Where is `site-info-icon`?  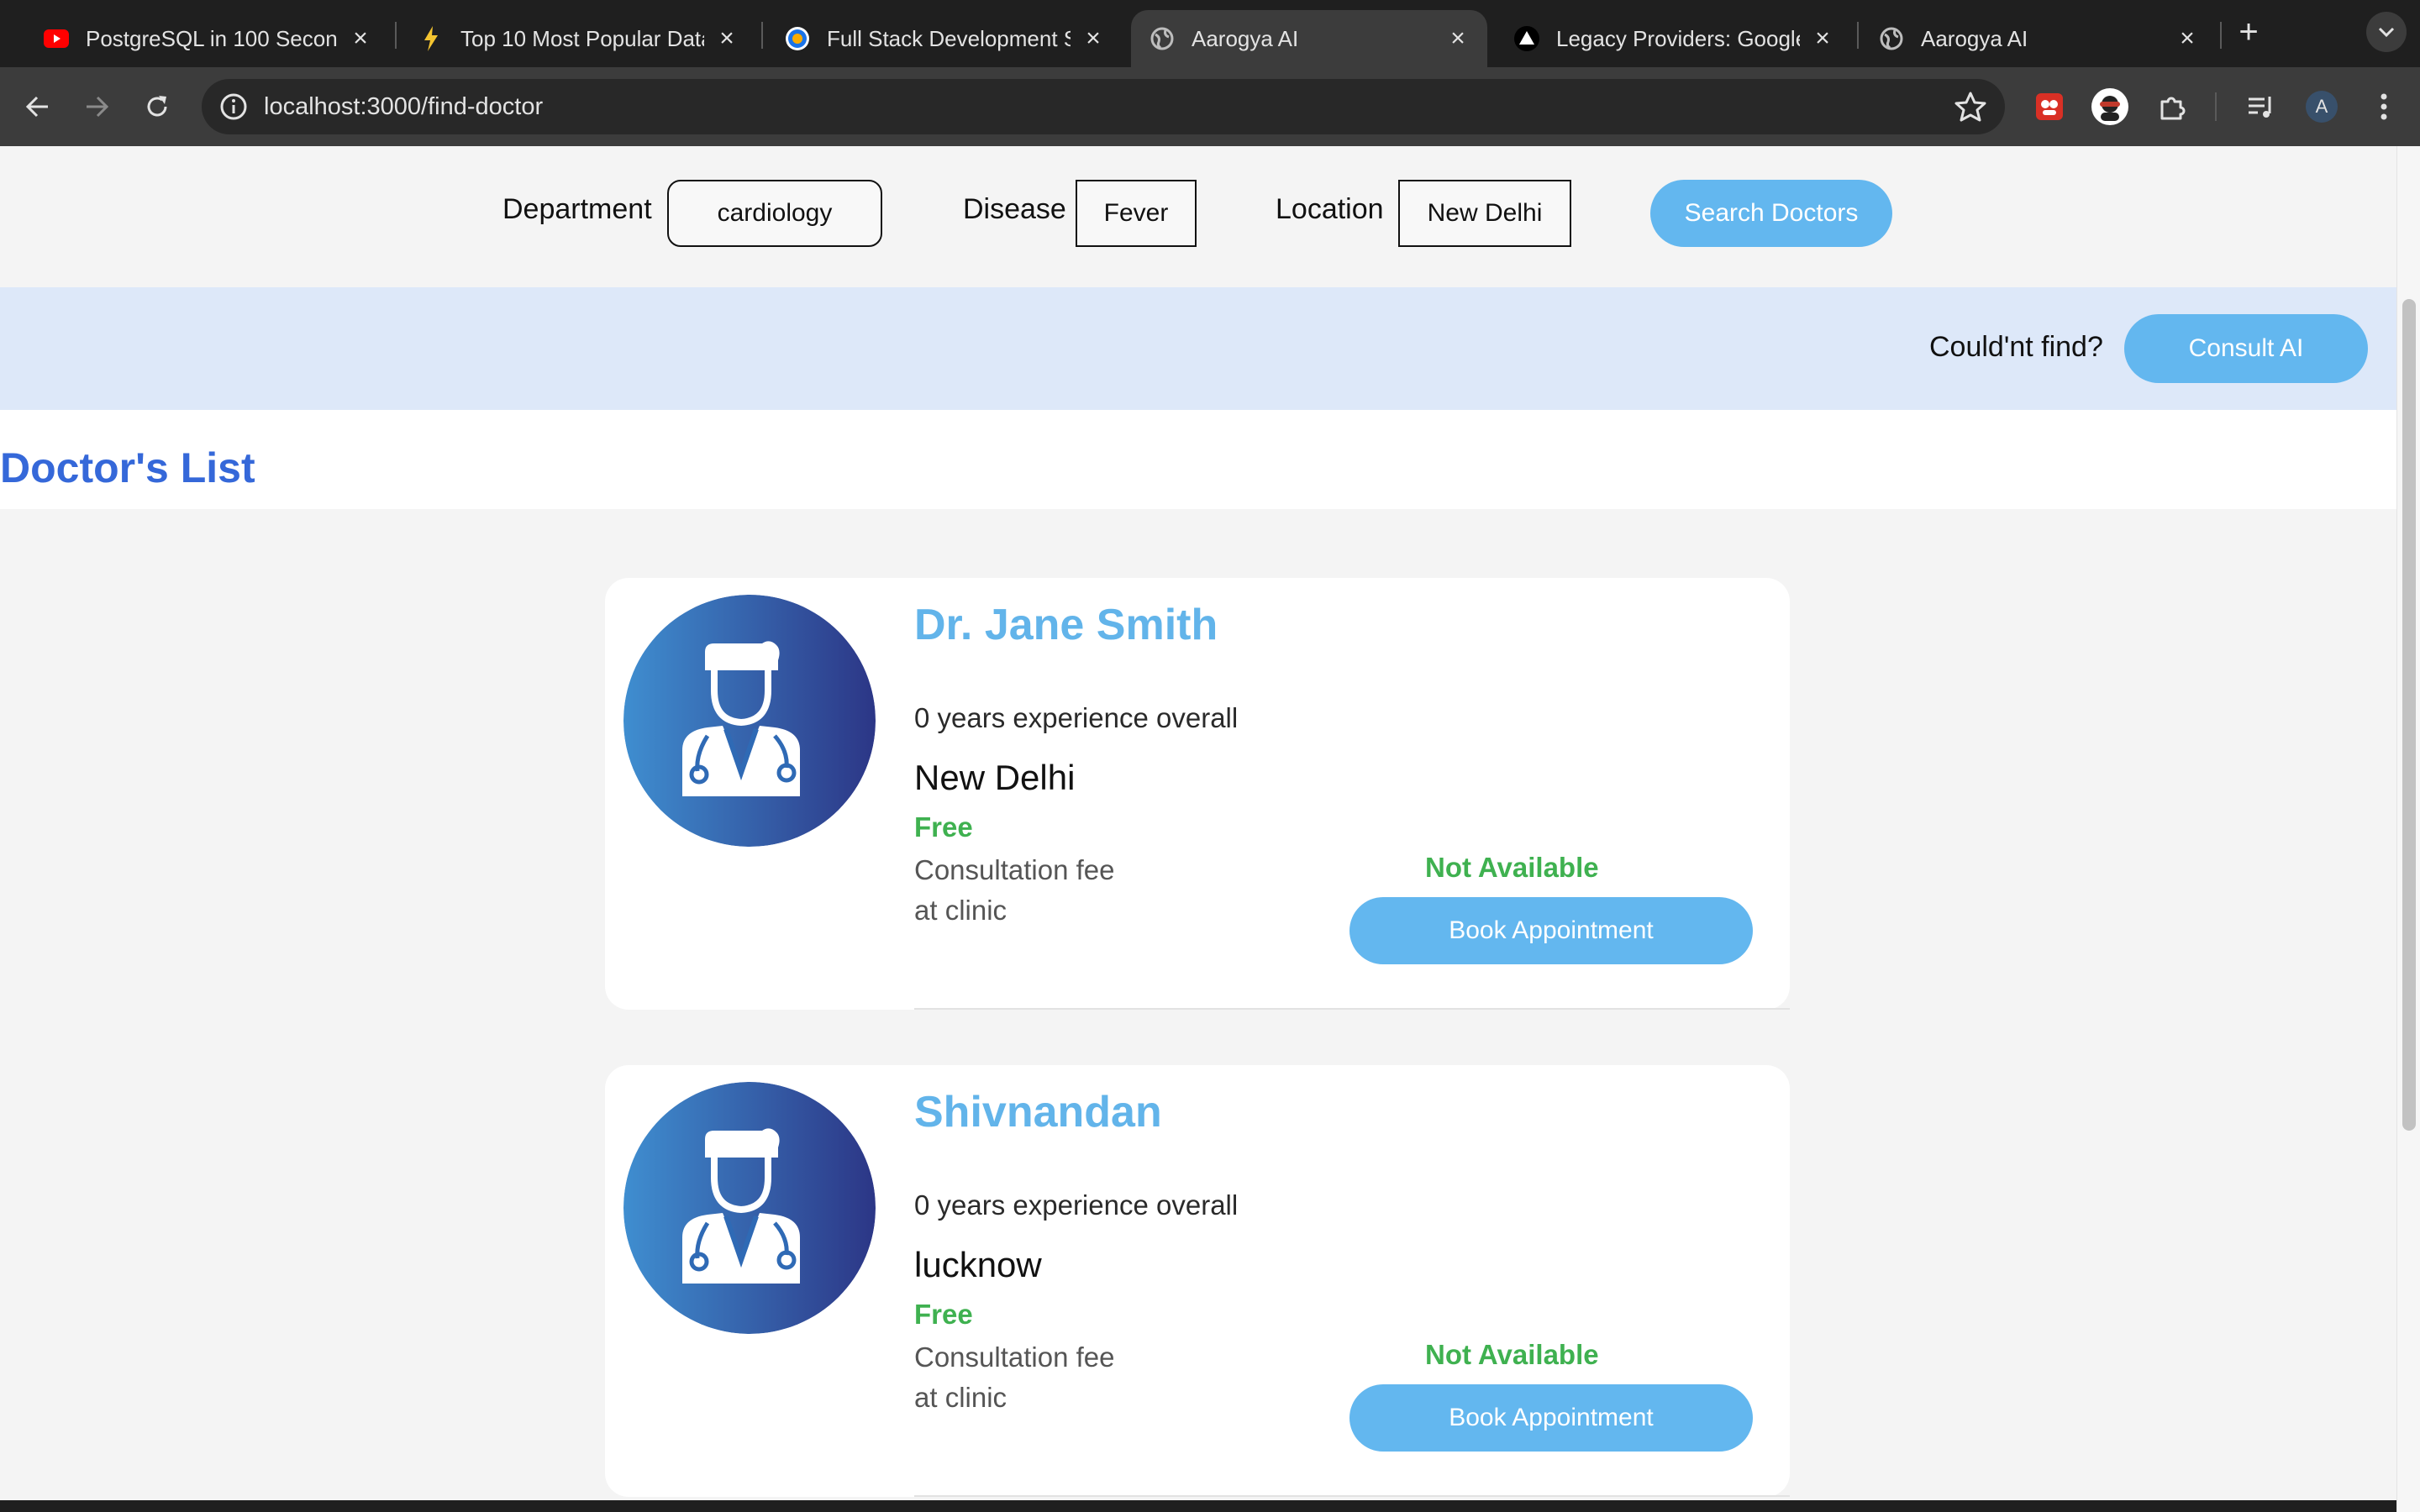 site-info-icon is located at coordinates (233, 107).